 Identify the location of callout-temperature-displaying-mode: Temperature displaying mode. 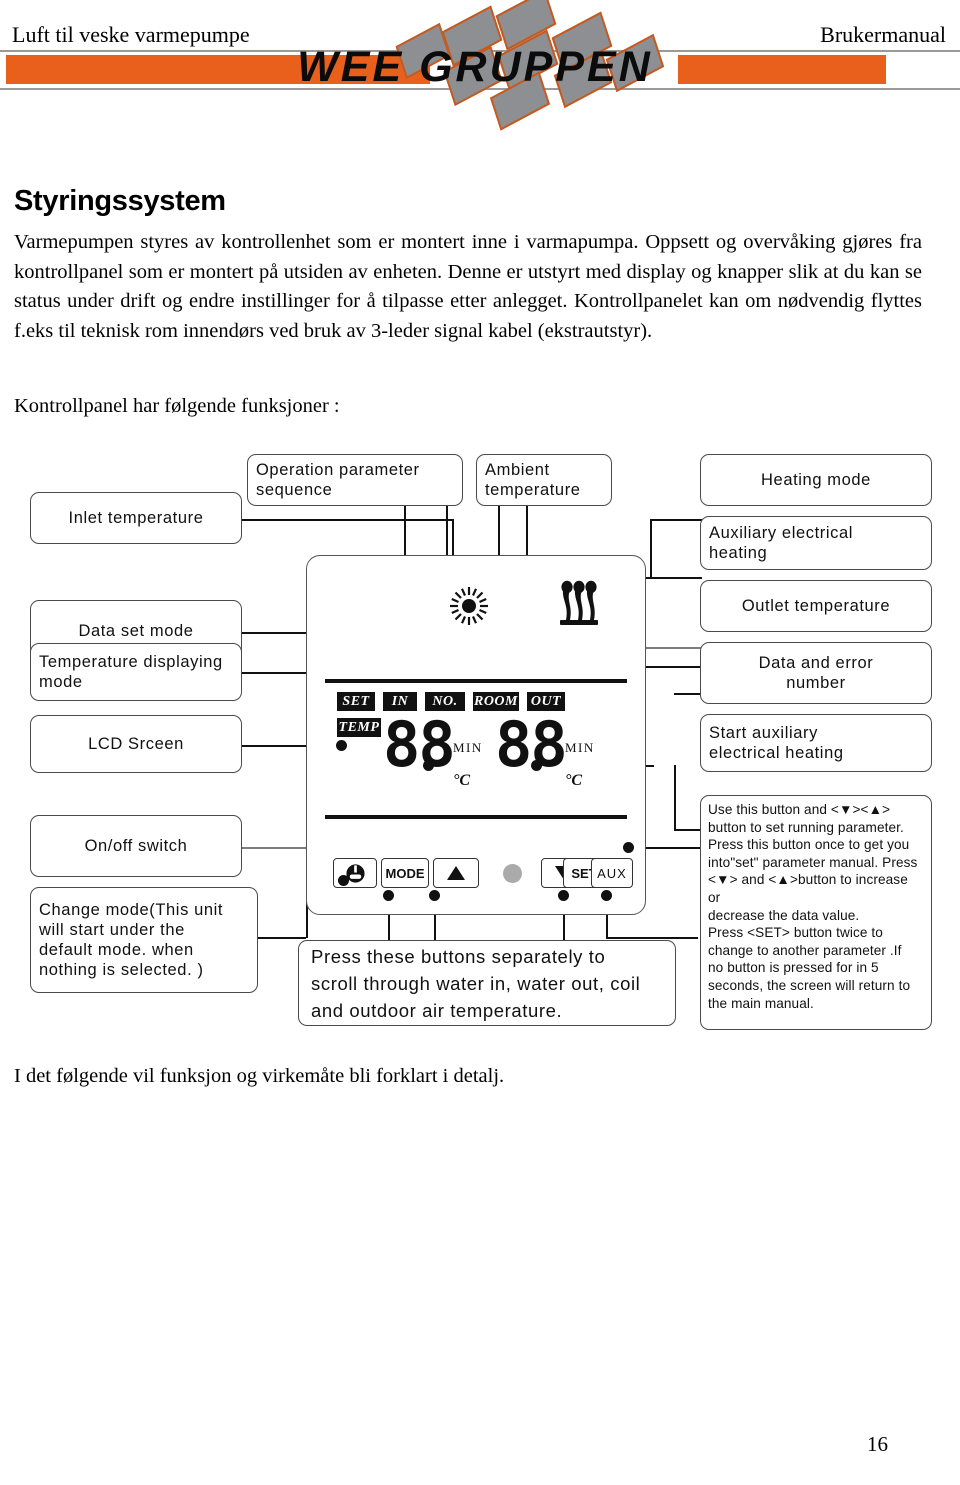
(136, 672).